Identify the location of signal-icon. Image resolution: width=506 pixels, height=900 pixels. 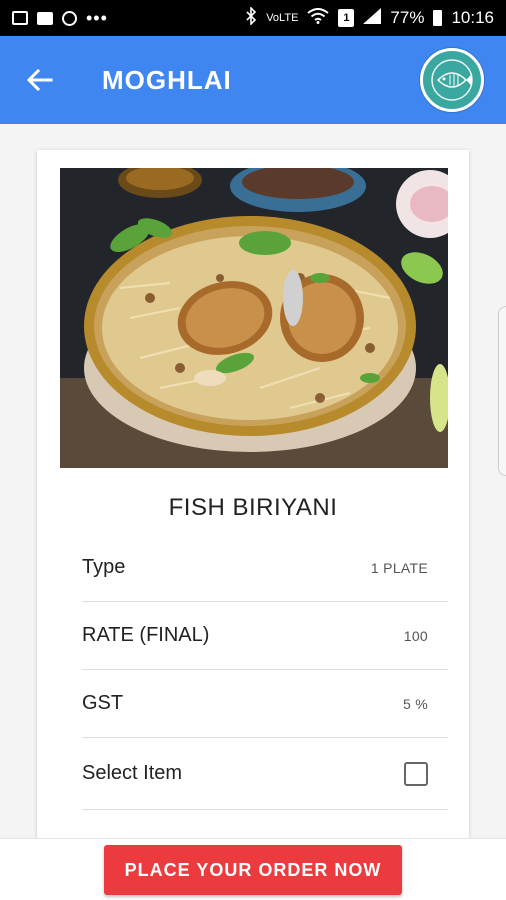
(372, 18).